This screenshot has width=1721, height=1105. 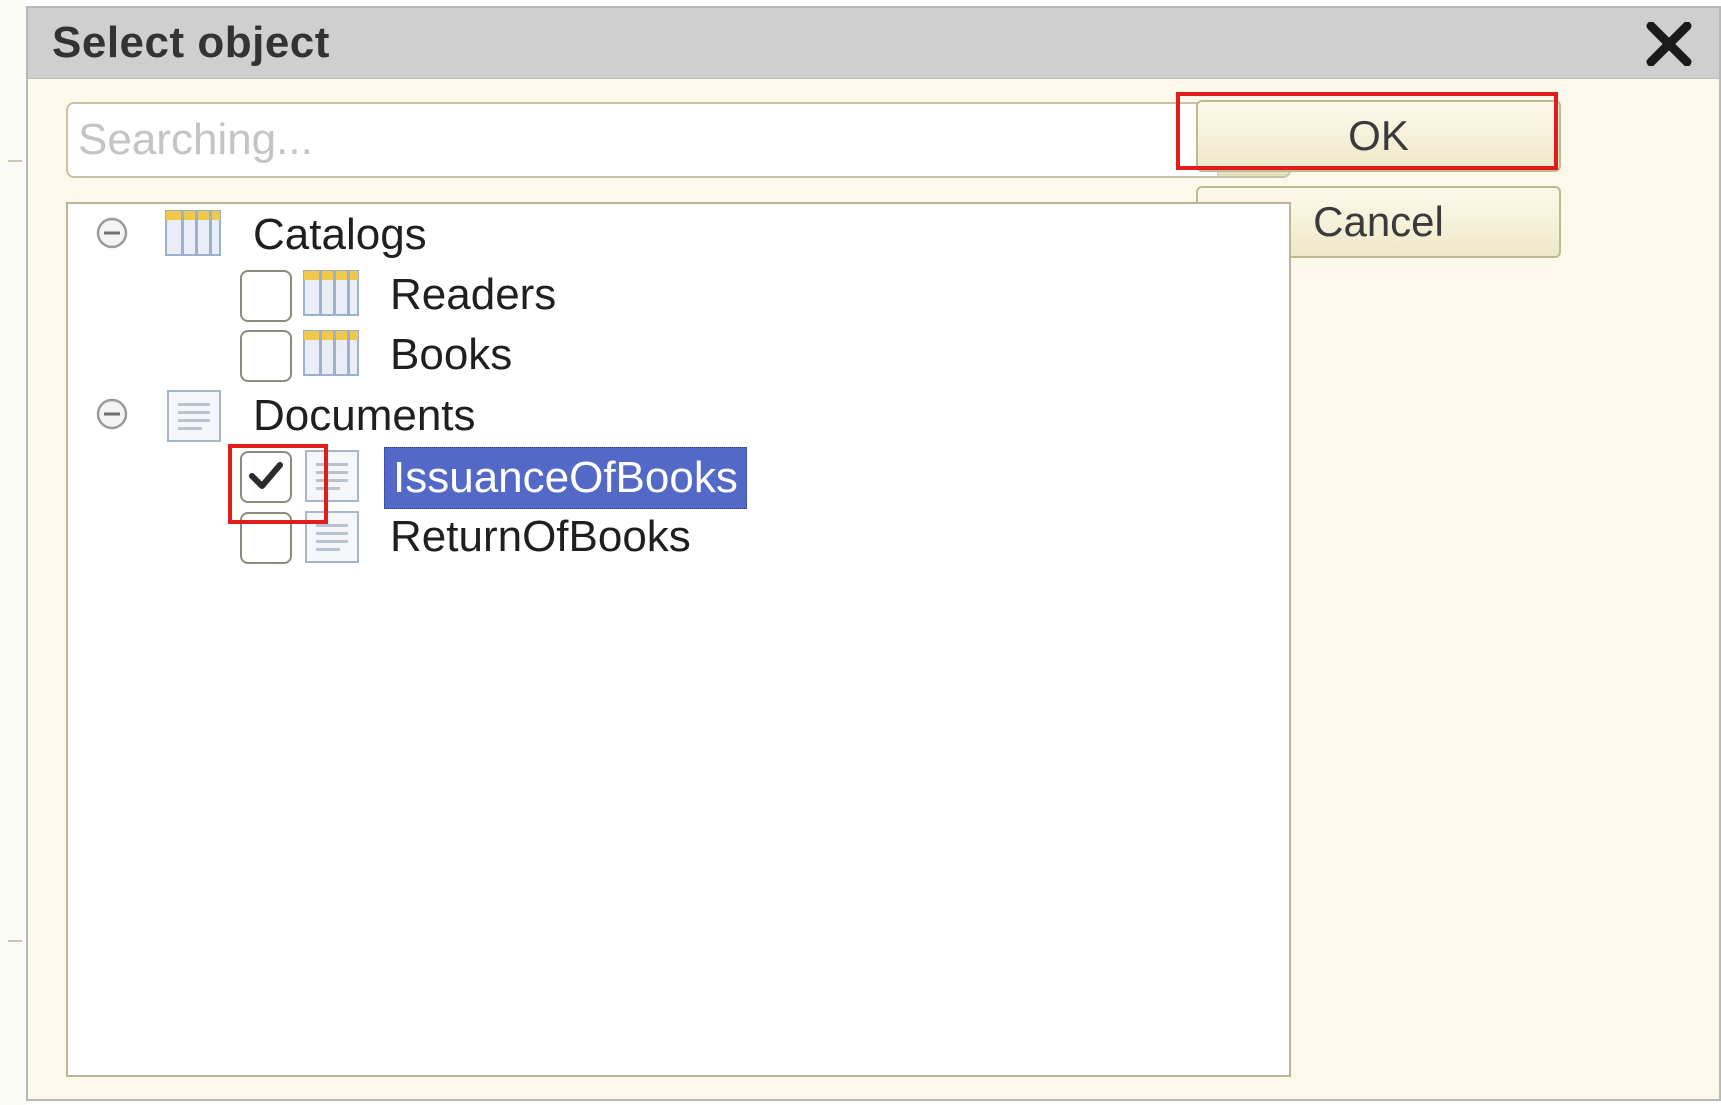 I want to click on tree-item-readers: Readers, so click(x=678, y=294).